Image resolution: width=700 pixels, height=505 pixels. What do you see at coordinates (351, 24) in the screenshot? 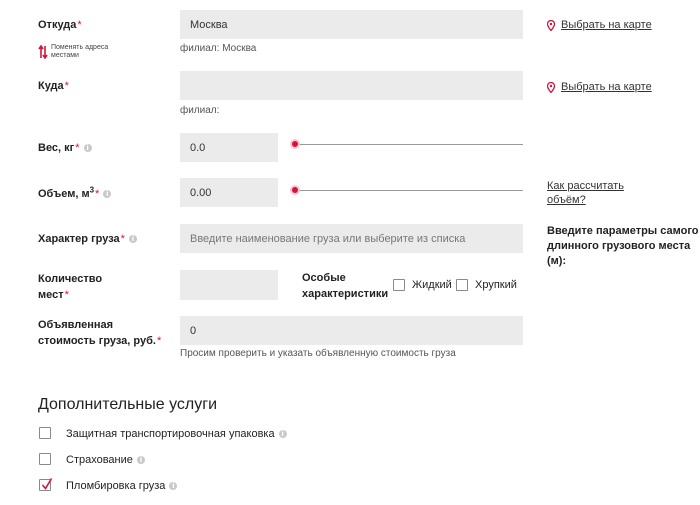
I see `from-input: Москва` at bounding box center [351, 24].